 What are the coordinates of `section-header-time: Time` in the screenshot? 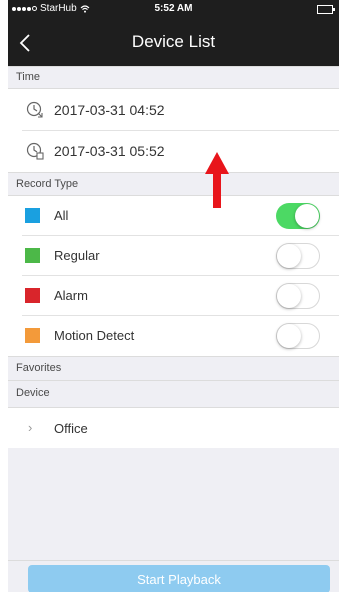 It's located at (173, 77).